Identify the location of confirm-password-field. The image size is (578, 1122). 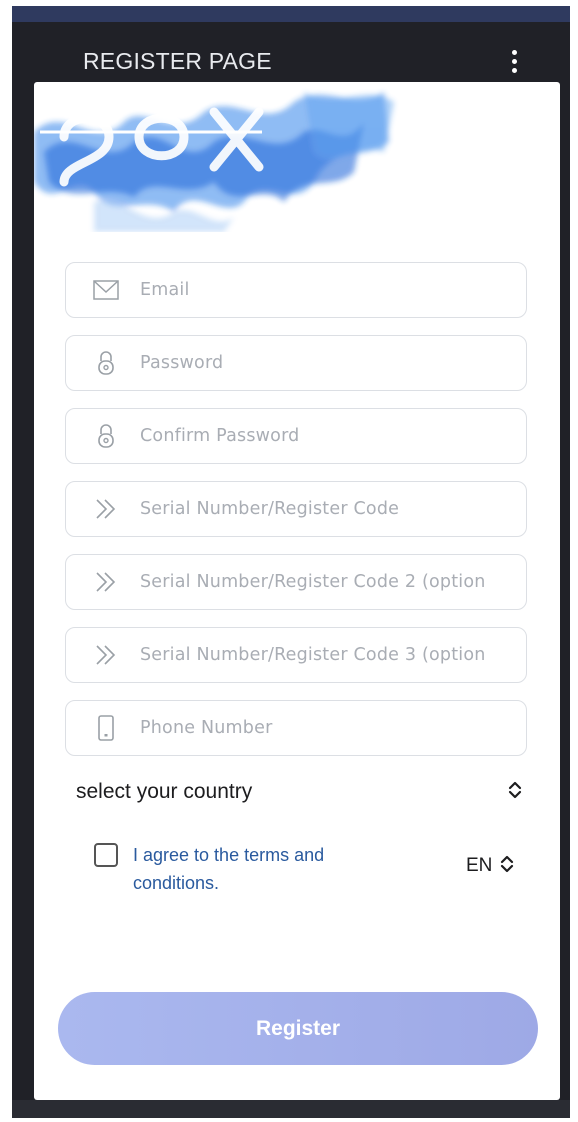
(296, 436).